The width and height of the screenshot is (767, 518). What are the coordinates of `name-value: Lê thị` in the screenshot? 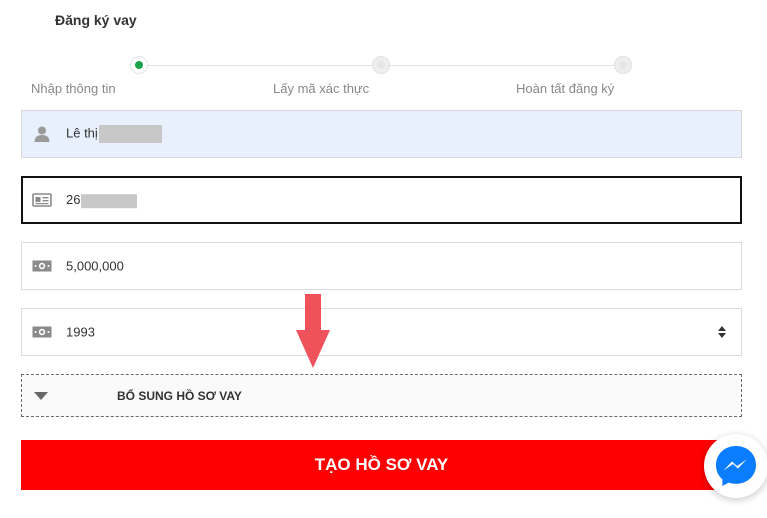 It's located at (114, 134).